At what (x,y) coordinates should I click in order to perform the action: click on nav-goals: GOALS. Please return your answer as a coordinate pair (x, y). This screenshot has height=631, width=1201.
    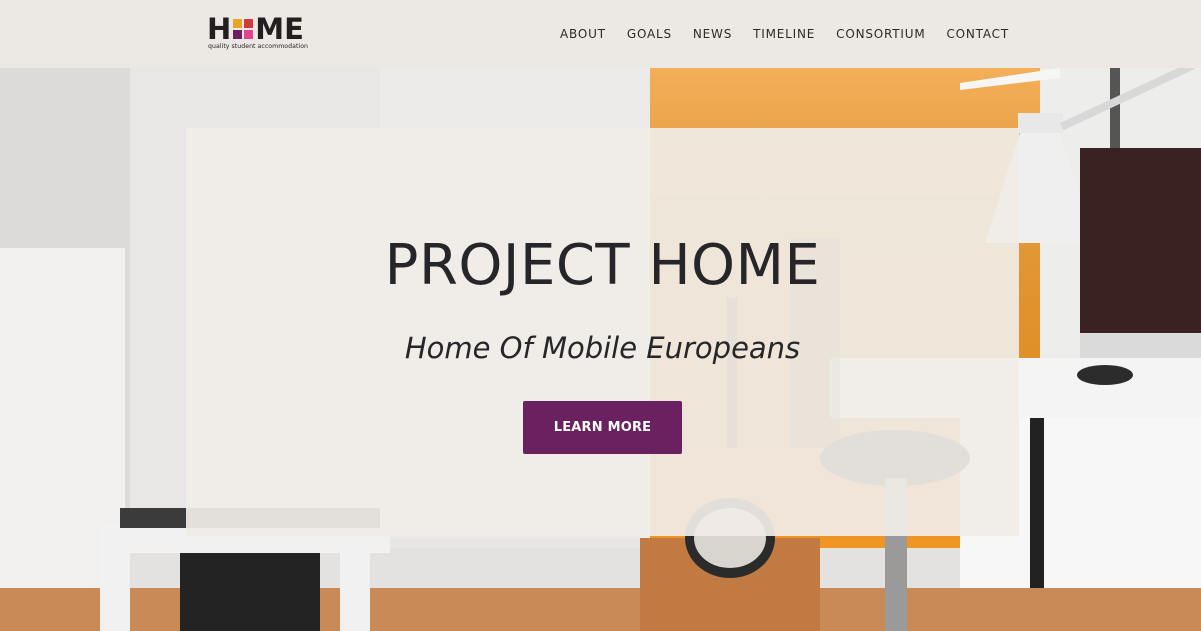
    Looking at the image, I should click on (649, 34).